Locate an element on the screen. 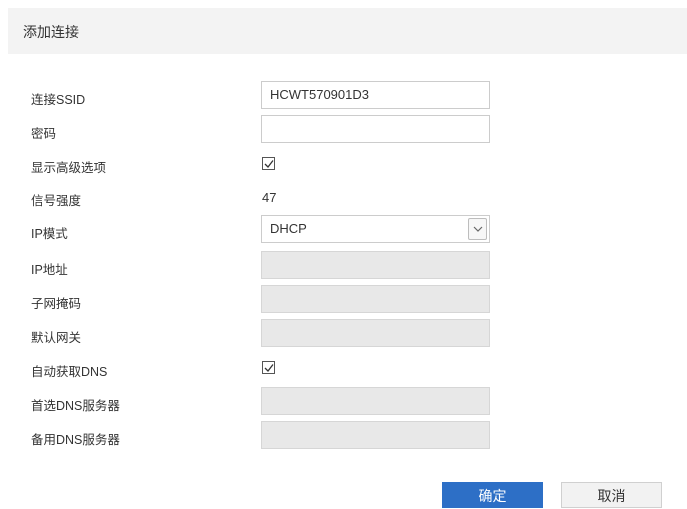 Image resolution: width=687 pixels, height=509 pixels. alternate-dns-row: 备用DNS服务器 is located at coordinates (343, 436).